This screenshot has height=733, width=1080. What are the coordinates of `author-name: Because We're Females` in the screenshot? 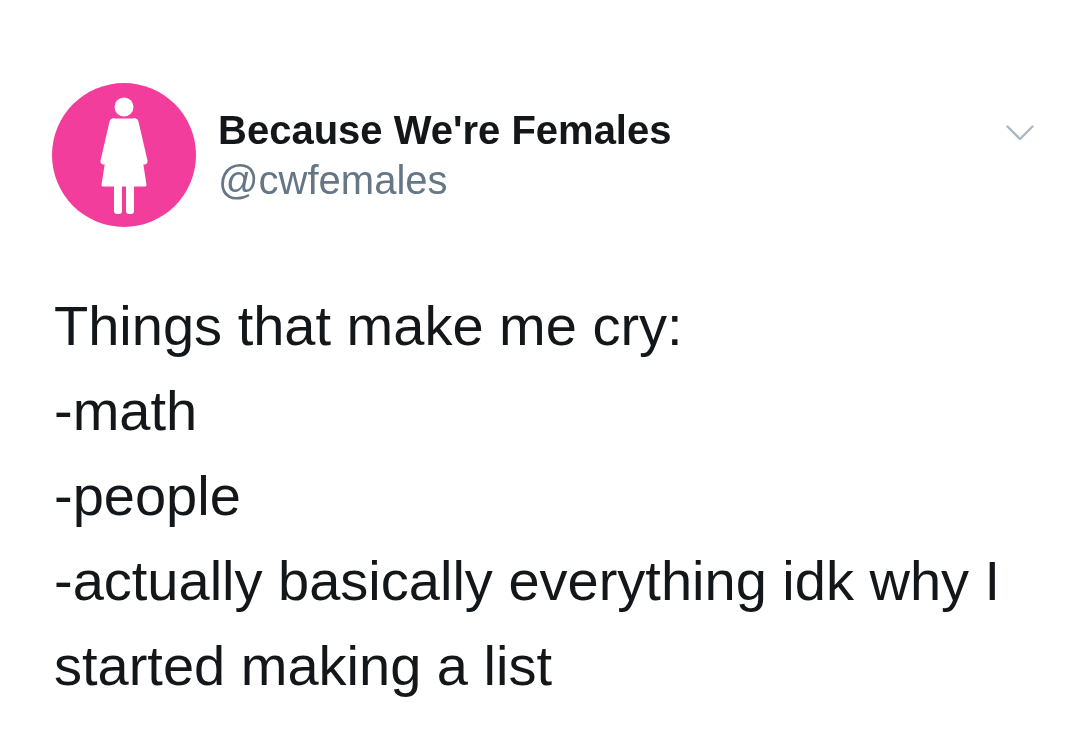 It's located at (445, 130).